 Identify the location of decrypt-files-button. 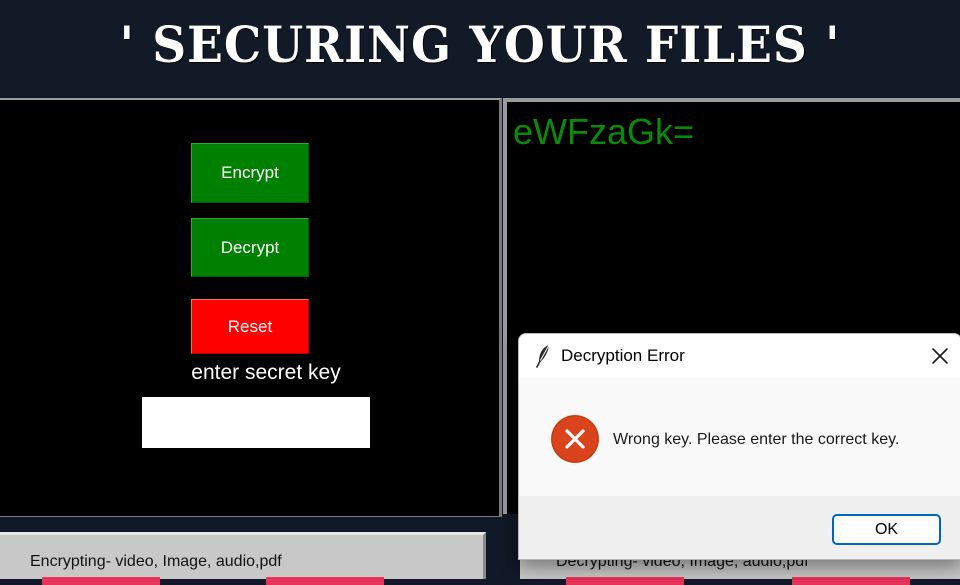
(625, 581).